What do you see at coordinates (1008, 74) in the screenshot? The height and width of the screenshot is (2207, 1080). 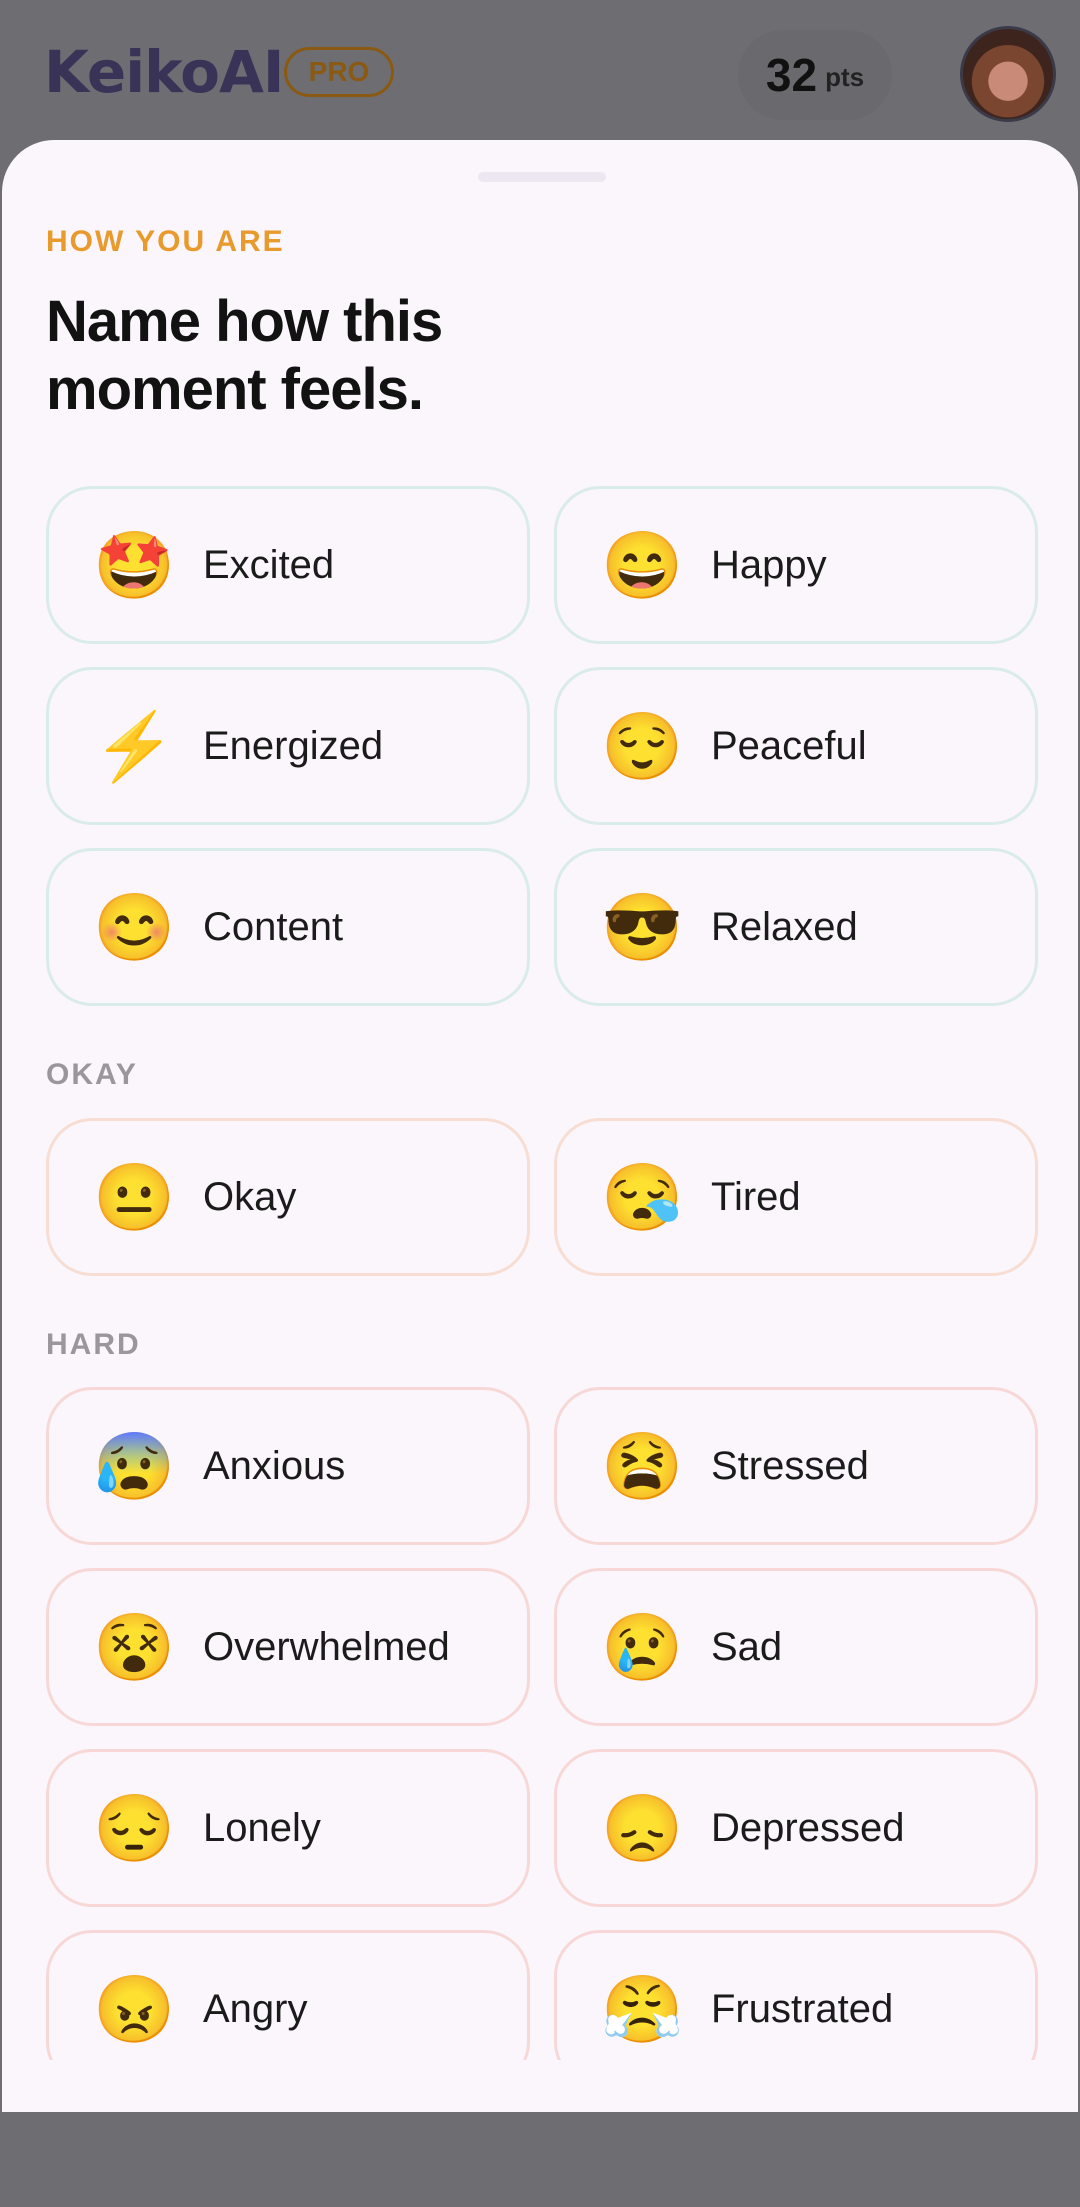 I see `avatar` at bounding box center [1008, 74].